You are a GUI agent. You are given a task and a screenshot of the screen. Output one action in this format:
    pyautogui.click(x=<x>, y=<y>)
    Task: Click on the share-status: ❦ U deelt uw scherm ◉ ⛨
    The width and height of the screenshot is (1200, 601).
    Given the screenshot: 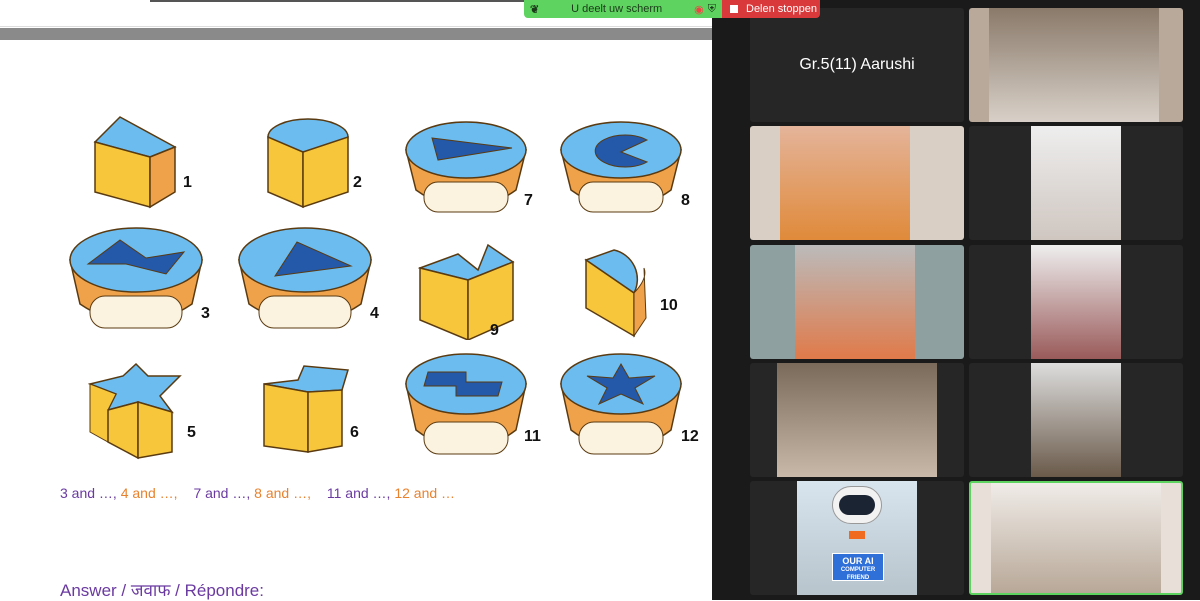 What is the action you would take?
    pyautogui.click(x=623, y=9)
    